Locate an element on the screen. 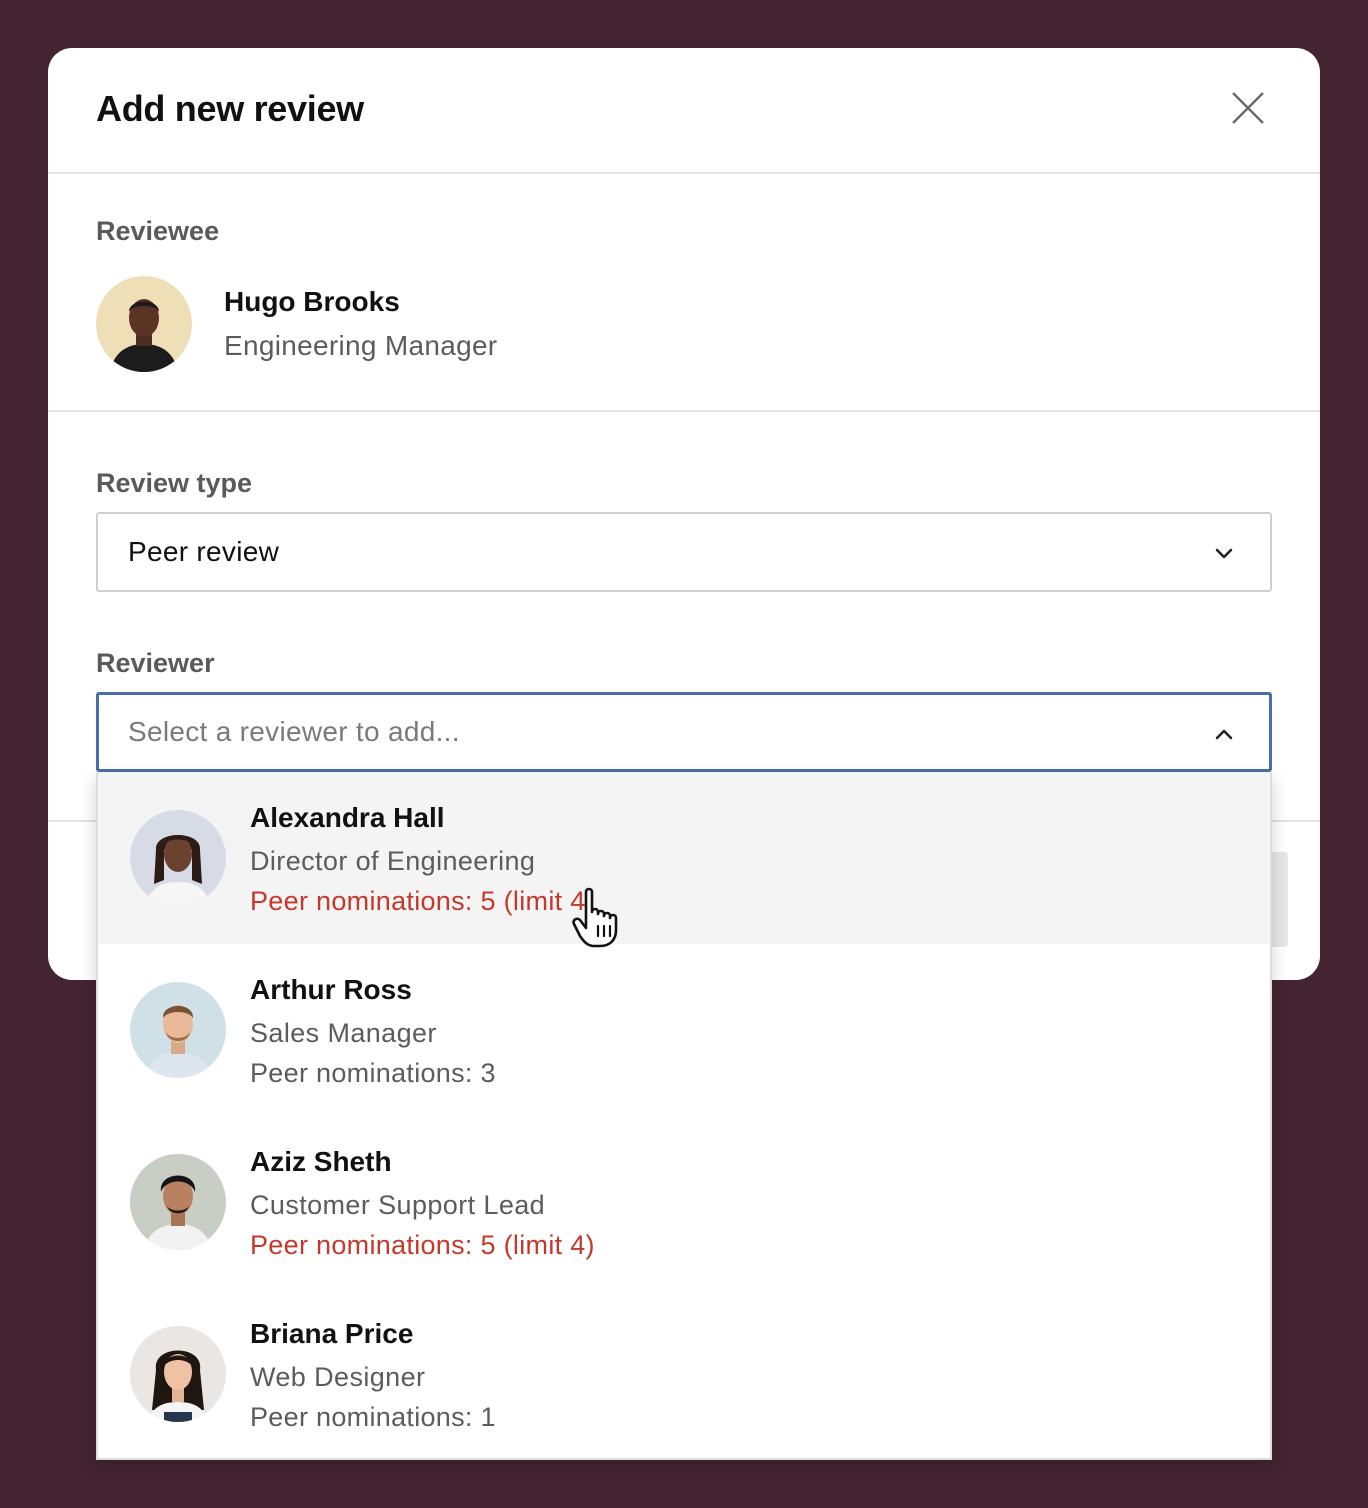 The height and width of the screenshot is (1508, 1368). footer-button is located at coordinates (1279, 899).